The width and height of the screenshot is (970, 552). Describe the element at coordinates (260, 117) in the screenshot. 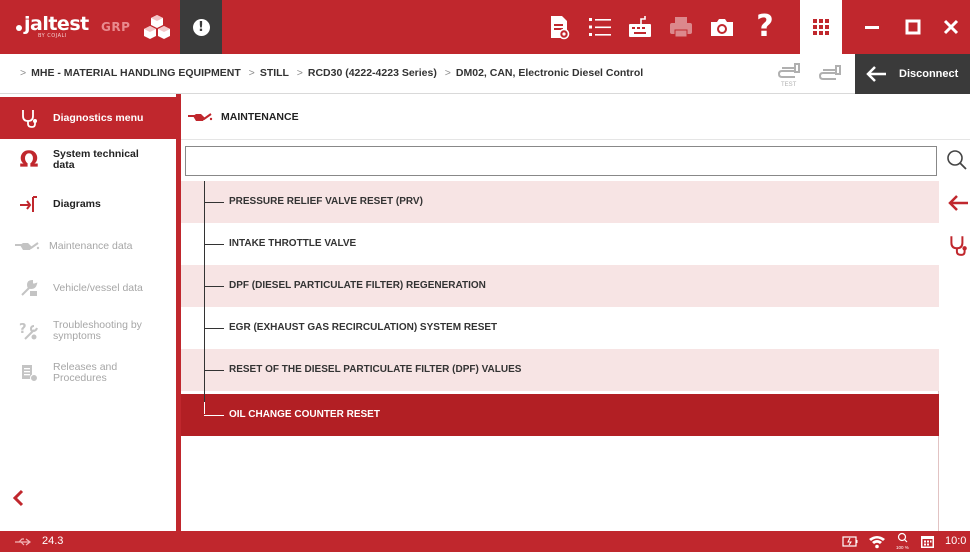

I see `page-title: MAINTENANCE` at that location.